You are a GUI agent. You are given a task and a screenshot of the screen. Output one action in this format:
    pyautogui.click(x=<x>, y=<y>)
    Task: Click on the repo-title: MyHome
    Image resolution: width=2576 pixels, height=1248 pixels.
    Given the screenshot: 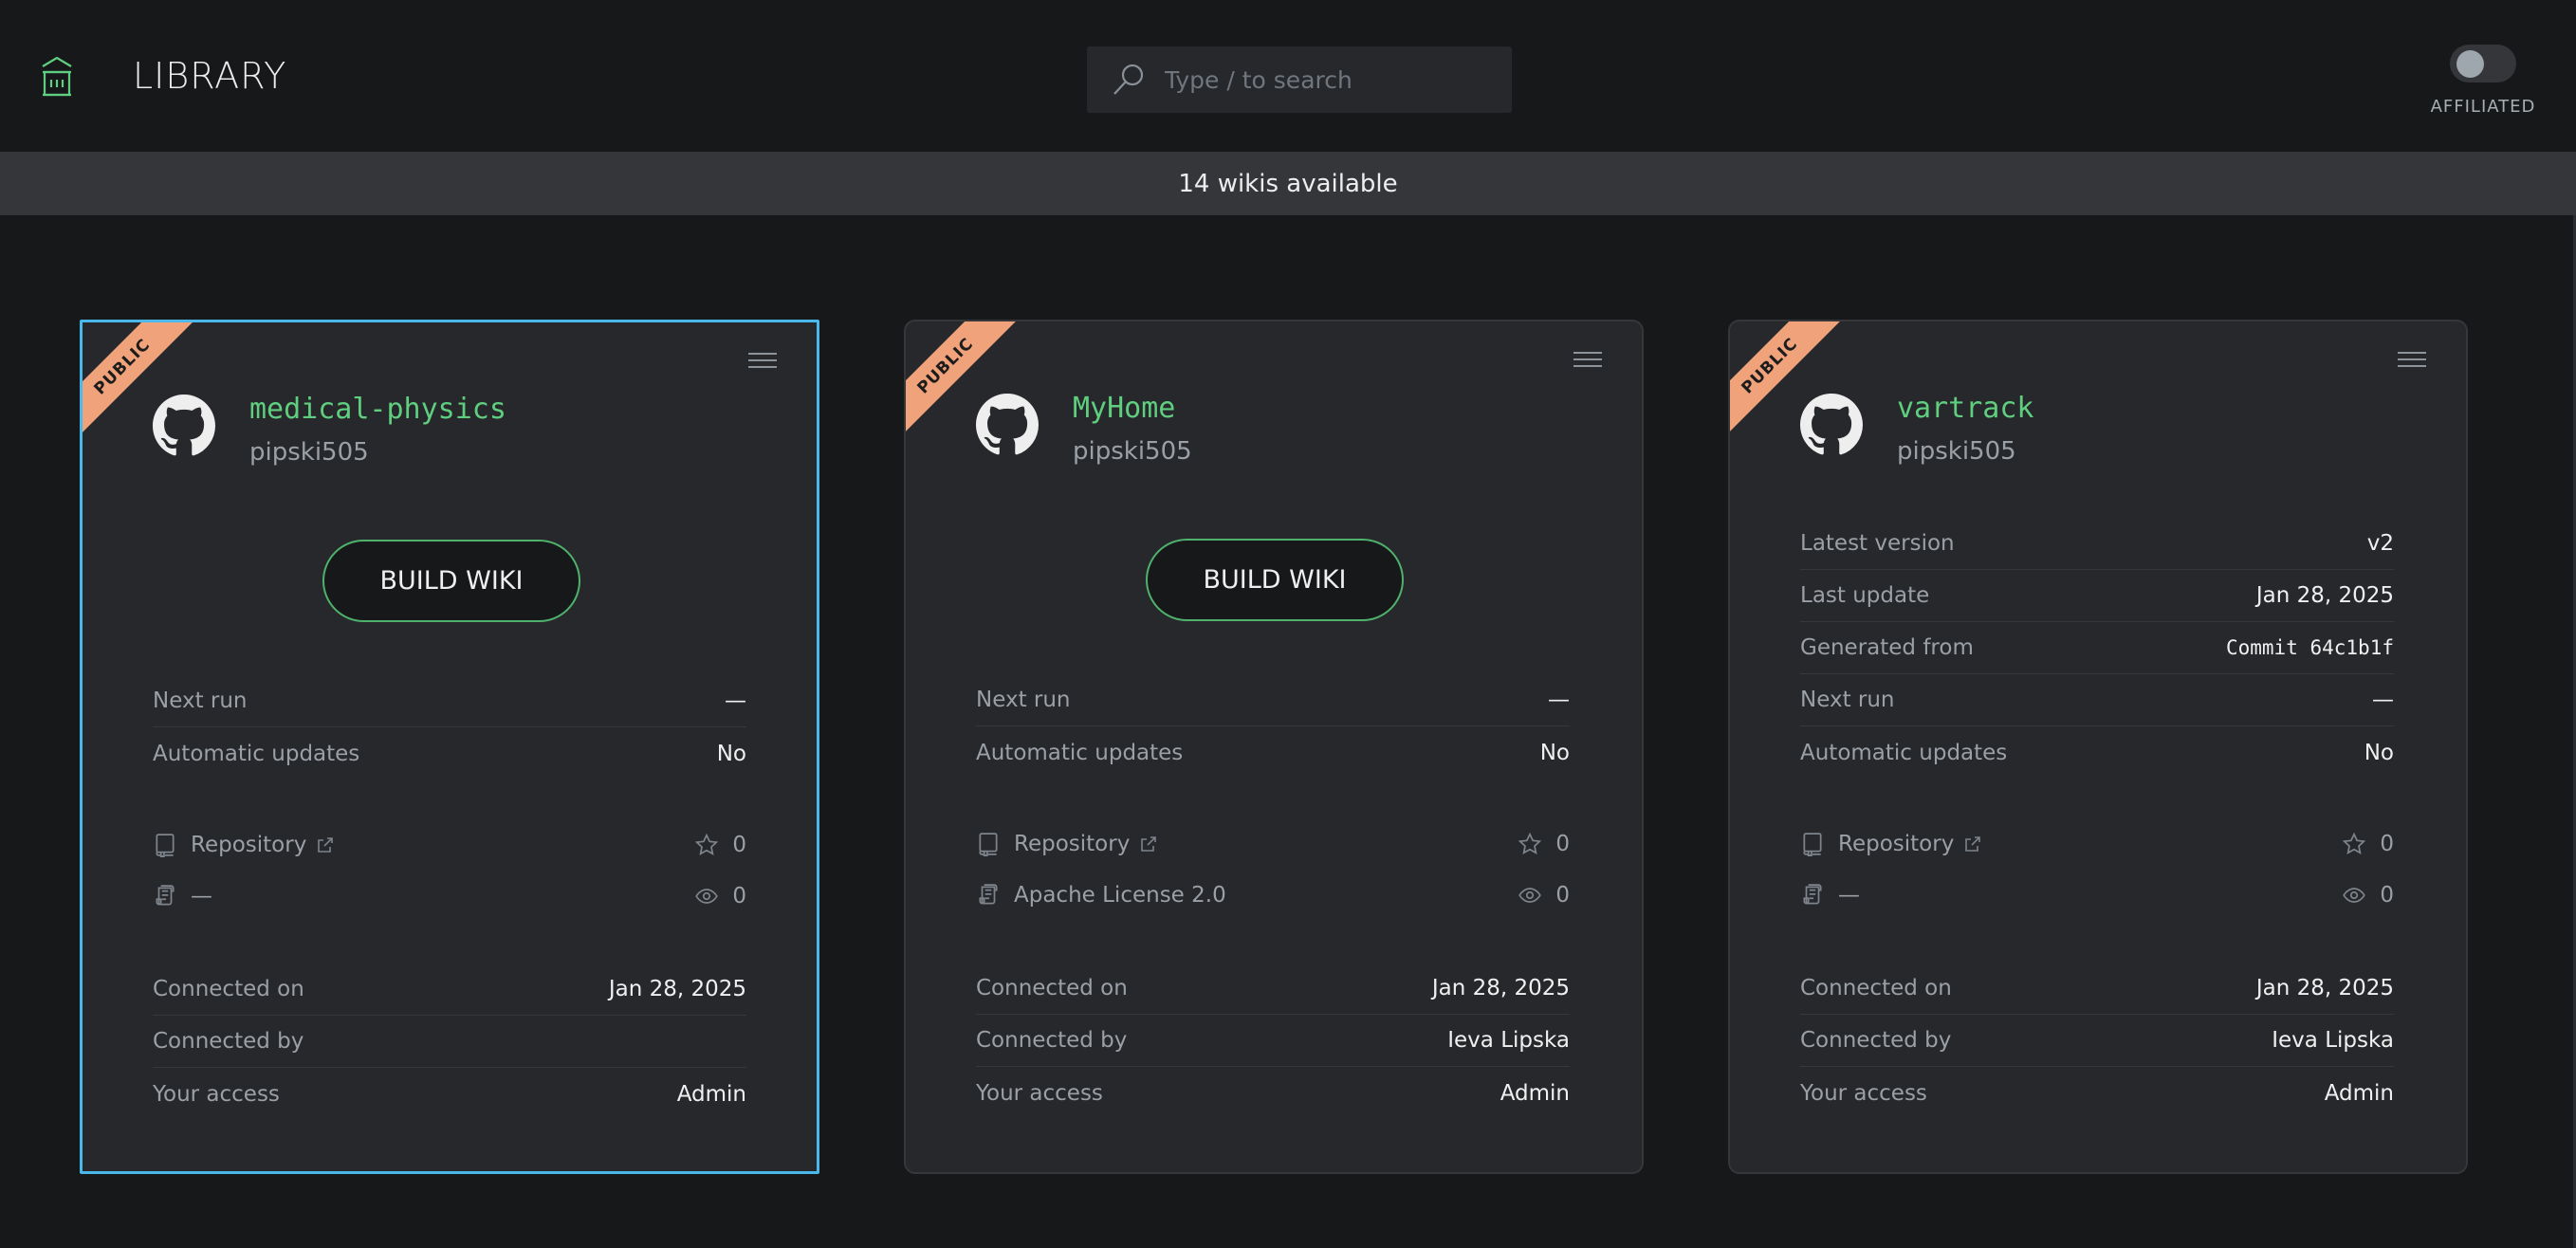 What is the action you would take?
    pyautogui.click(x=1124, y=408)
    